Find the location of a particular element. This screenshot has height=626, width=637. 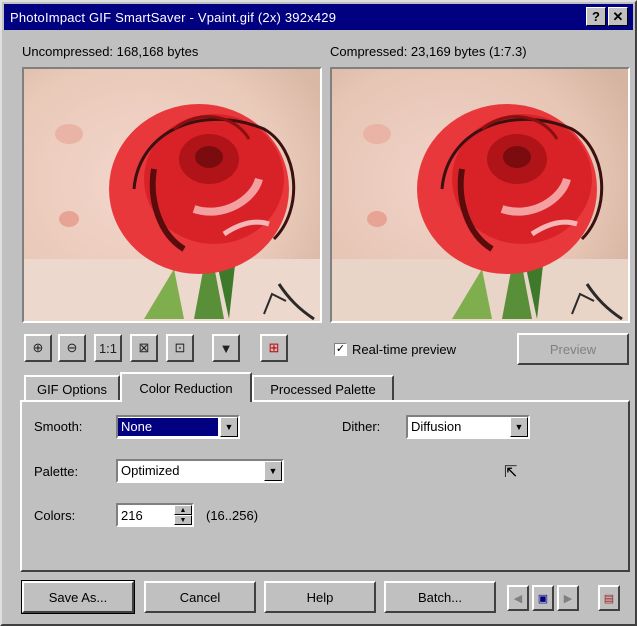

dither-label: Dither: is located at coordinates (361, 426).